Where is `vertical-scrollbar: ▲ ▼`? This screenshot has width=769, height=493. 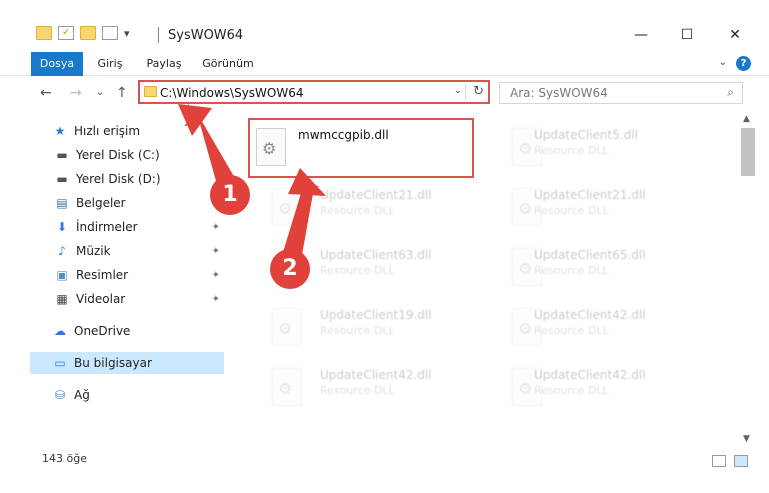 vertical-scrollbar: ▲ ▼ is located at coordinates (748, 280).